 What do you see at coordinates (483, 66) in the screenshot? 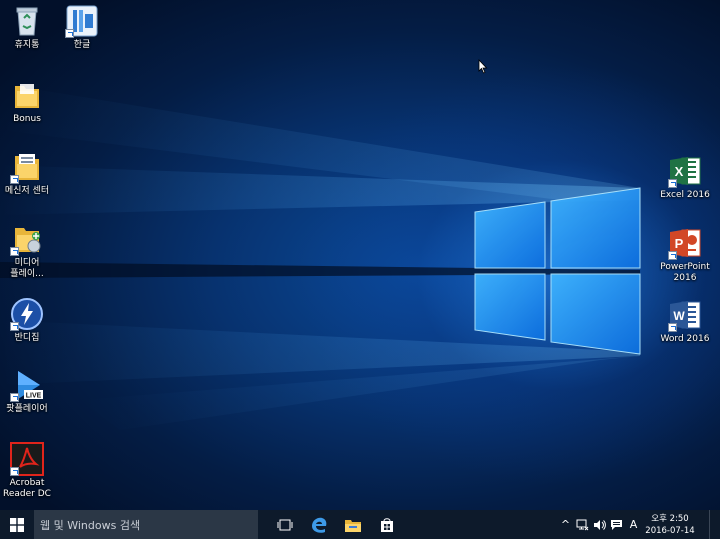
I see `mouse-cursor-icon` at bounding box center [483, 66].